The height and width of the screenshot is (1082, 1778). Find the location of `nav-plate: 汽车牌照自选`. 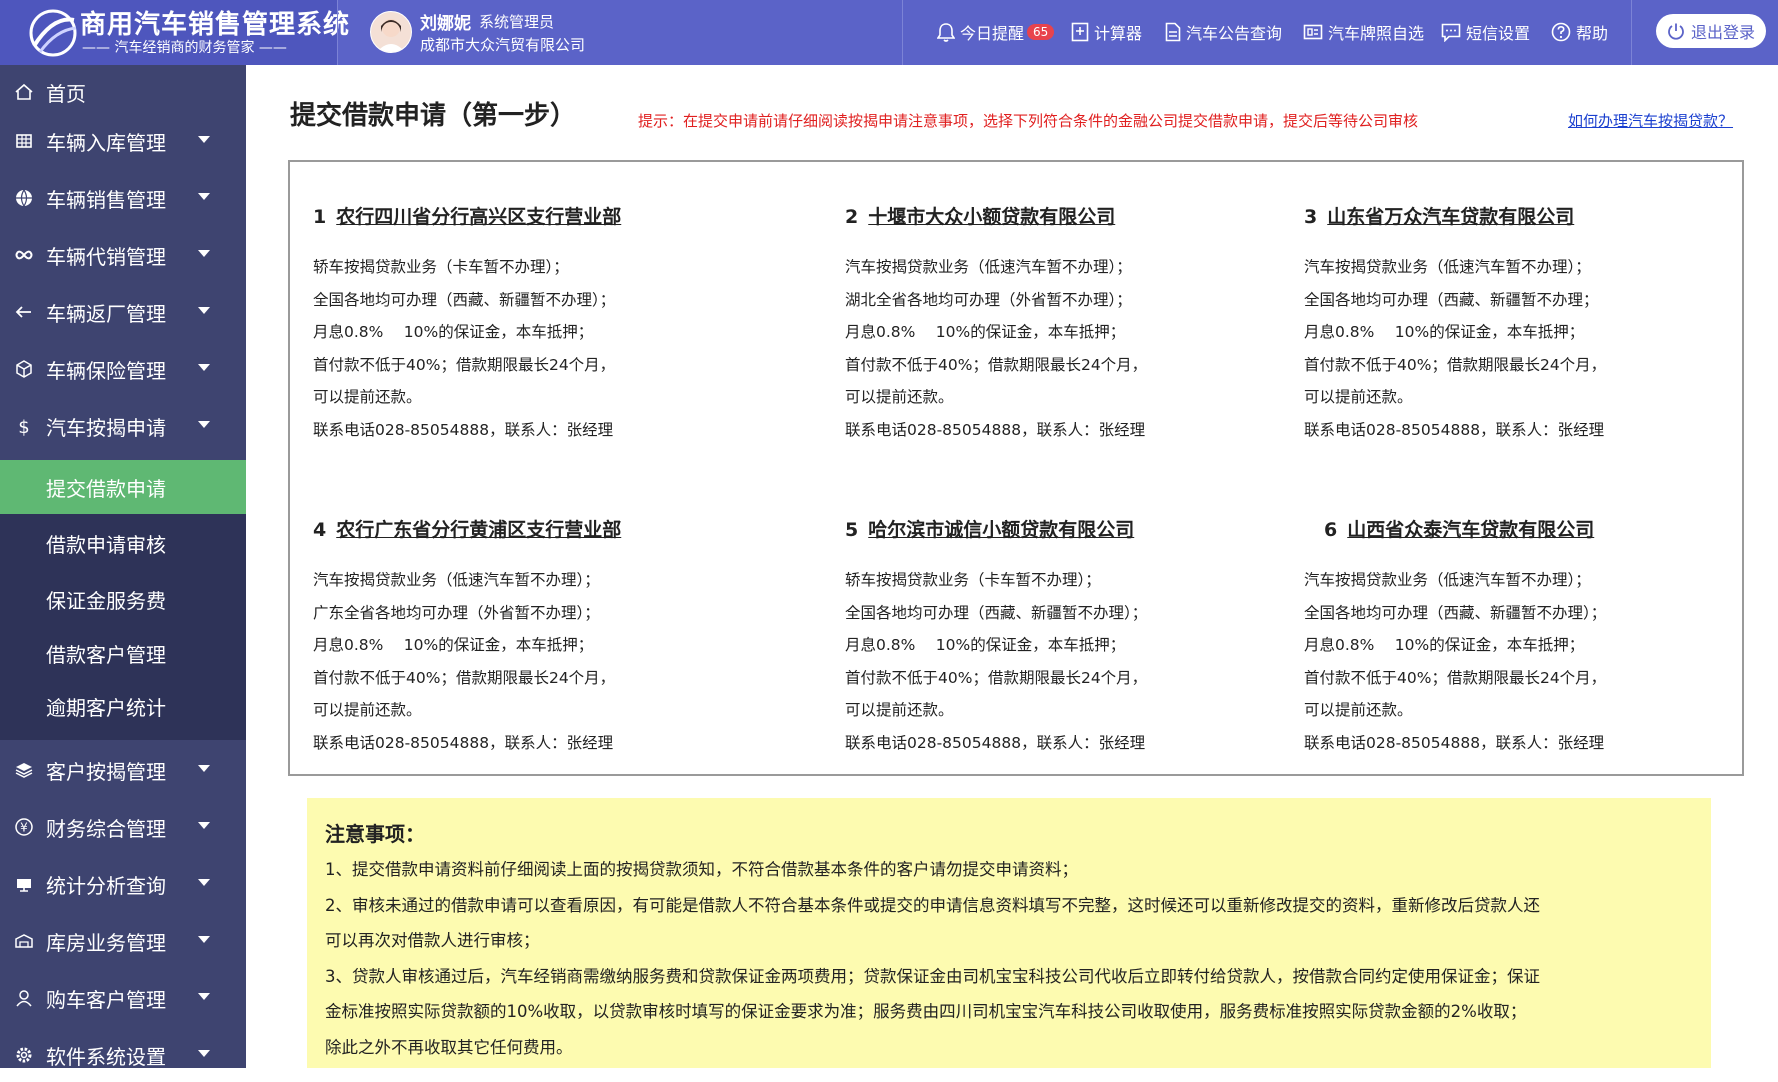

nav-plate: 汽车牌照自选 is located at coordinates (1363, 32).